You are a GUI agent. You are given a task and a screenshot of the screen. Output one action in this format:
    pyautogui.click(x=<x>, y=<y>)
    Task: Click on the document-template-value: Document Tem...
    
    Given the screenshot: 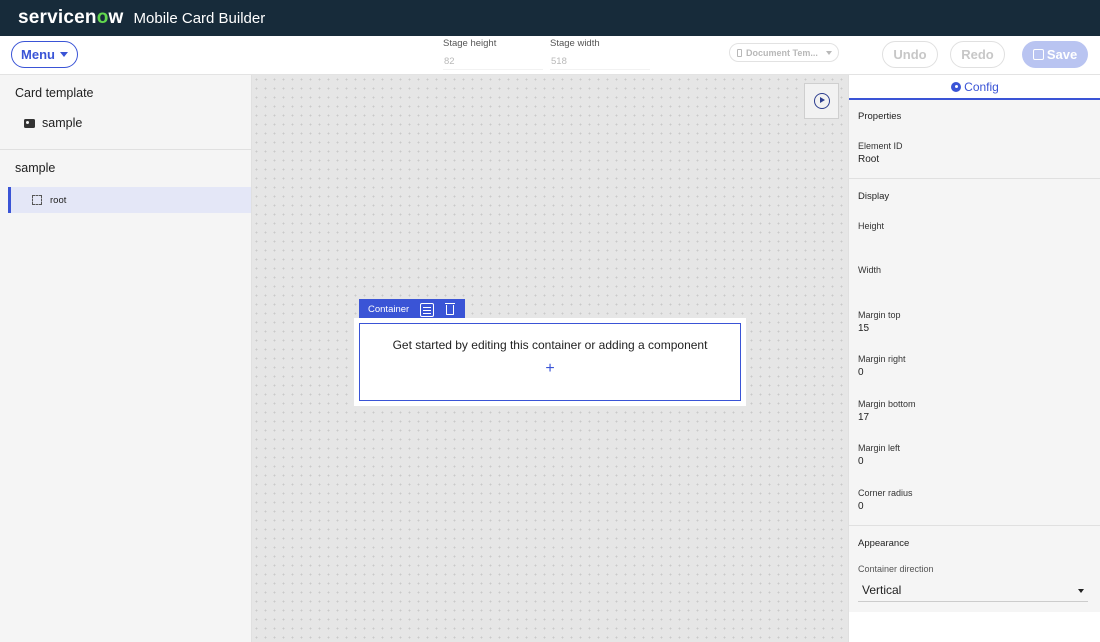 What is the action you would take?
    pyautogui.click(x=782, y=52)
    